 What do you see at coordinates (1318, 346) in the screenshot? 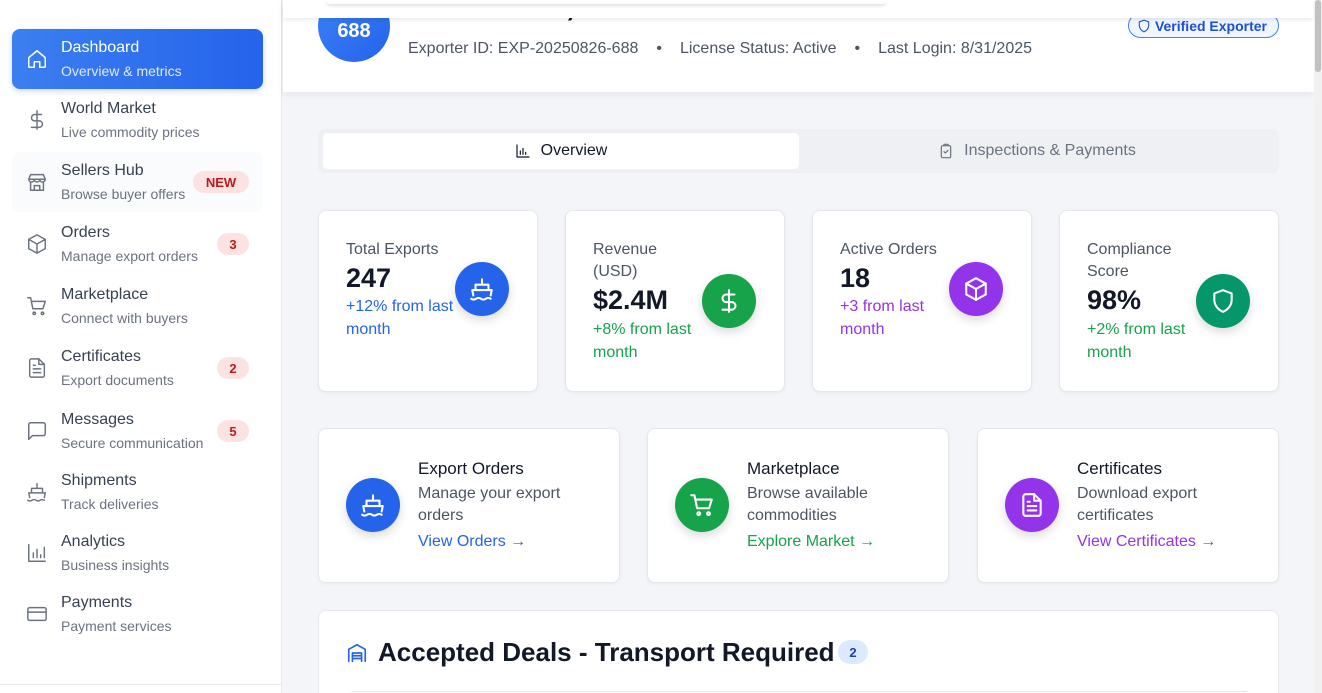
I see `scrollbar` at bounding box center [1318, 346].